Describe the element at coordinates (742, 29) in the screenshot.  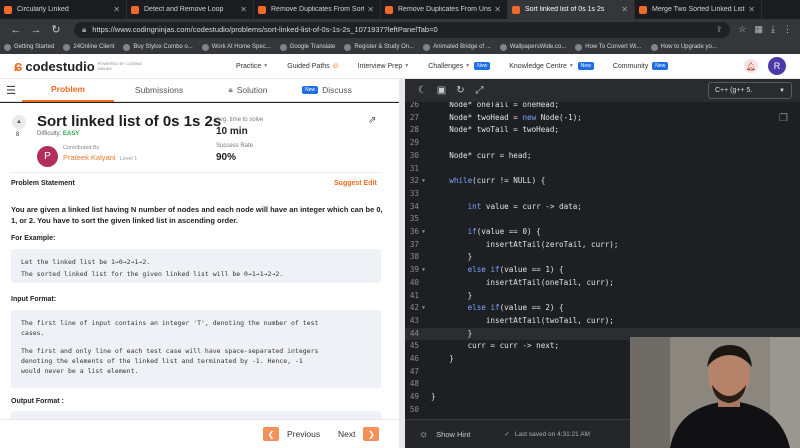
I see `star-icon: ☆` at that location.